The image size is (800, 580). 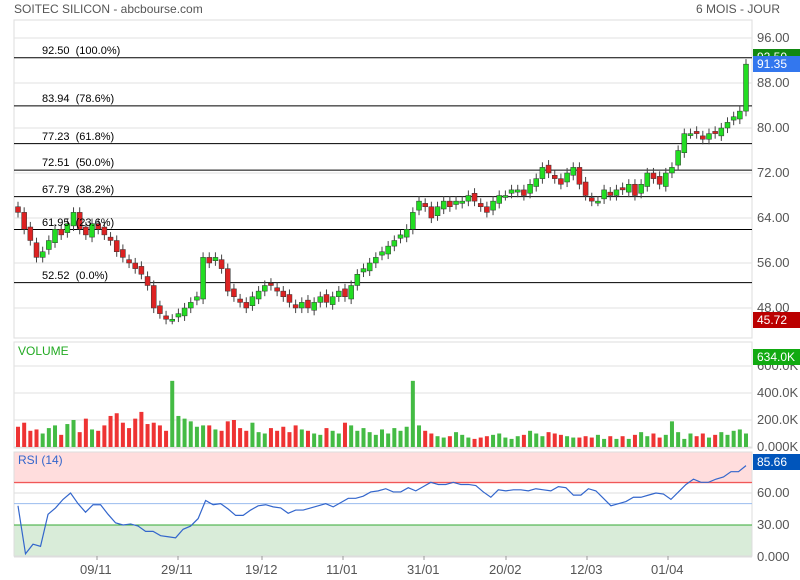 I want to click on last-rsi-label: 85.66, so click(x=776, y=462).